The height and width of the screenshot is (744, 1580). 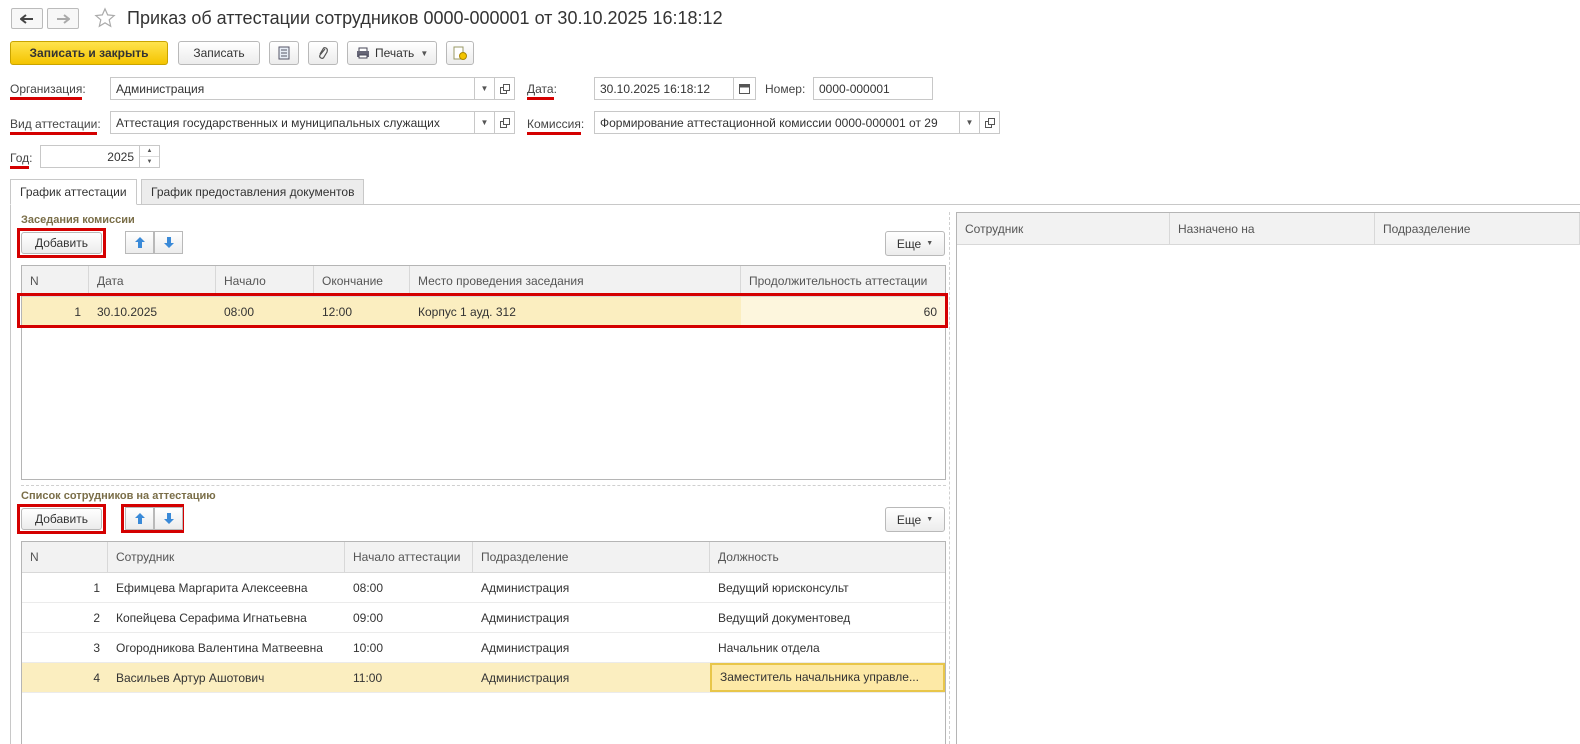 What do you see at coordinates (555, 126) in the screenshot?
I see `commission-label: Комиссия:` at bounding box center [555, 126].